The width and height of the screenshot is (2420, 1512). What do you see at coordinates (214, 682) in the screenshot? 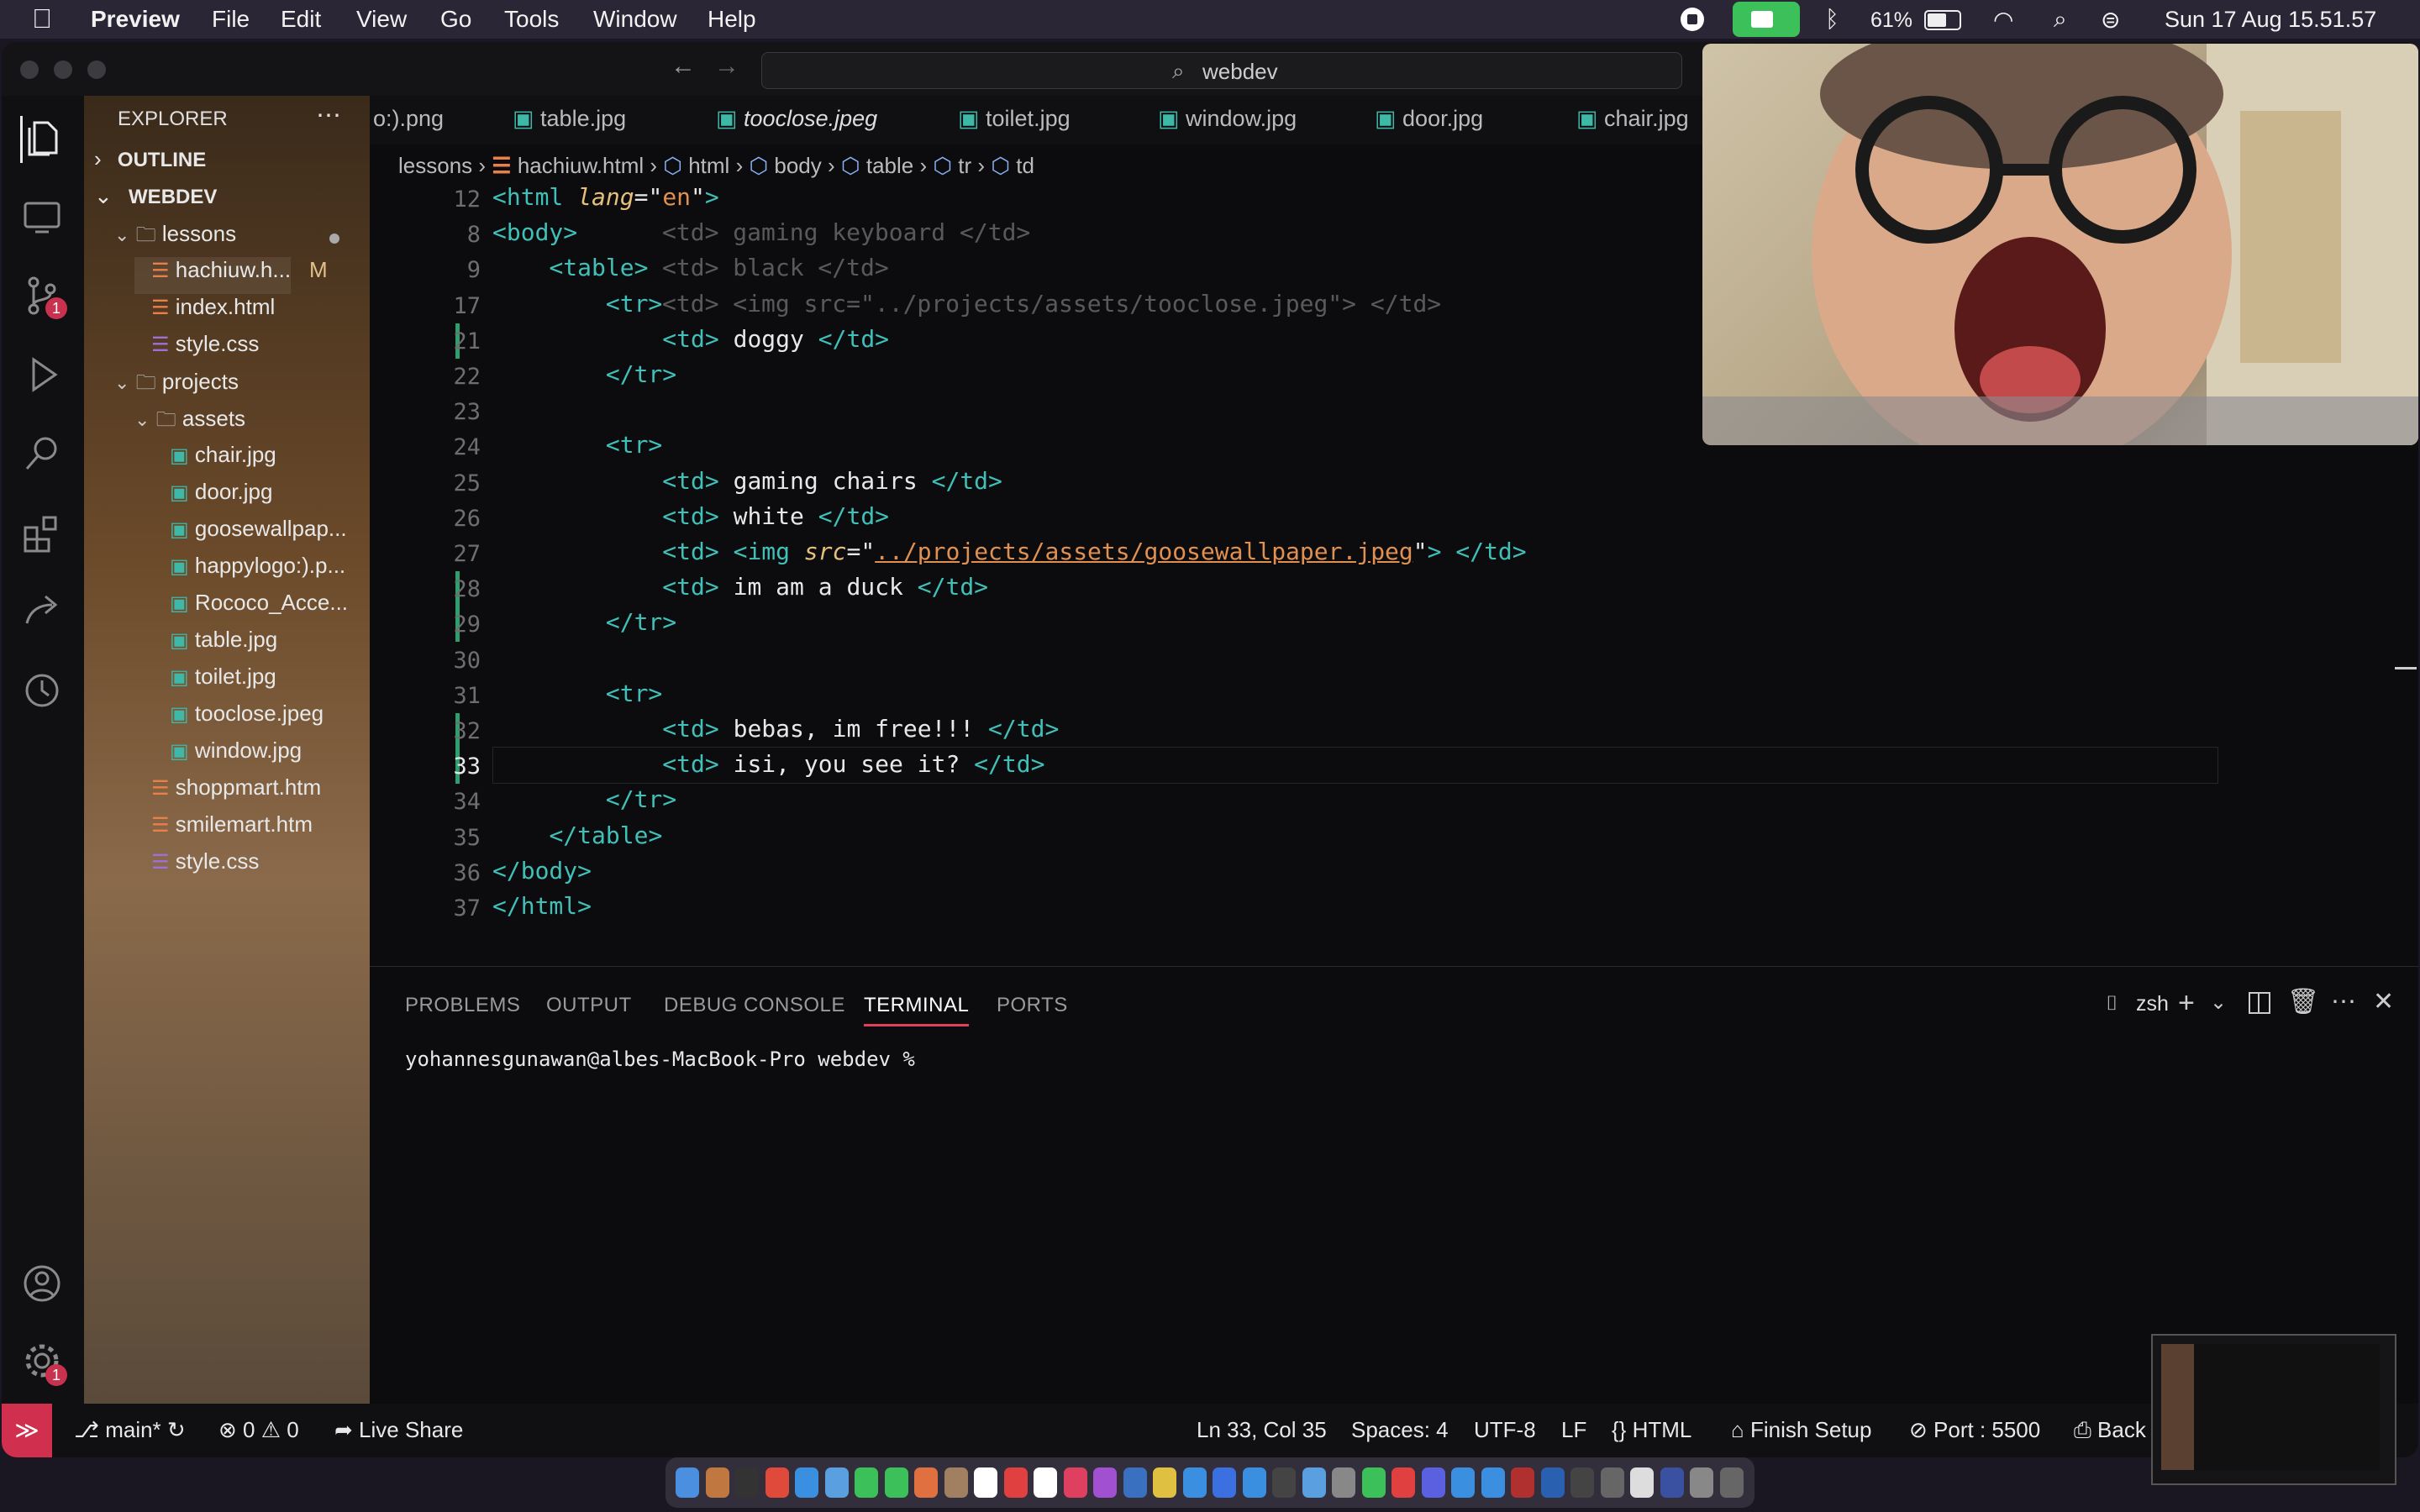
I see `file-item: ▣ toilet.jpg` at bounding box center [214, 682].